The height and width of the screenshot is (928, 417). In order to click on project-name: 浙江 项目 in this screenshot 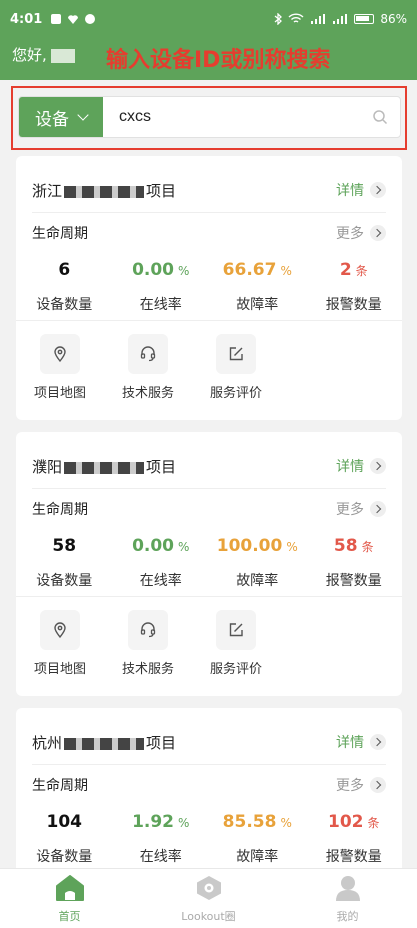, I will do `click(104, 191)`.